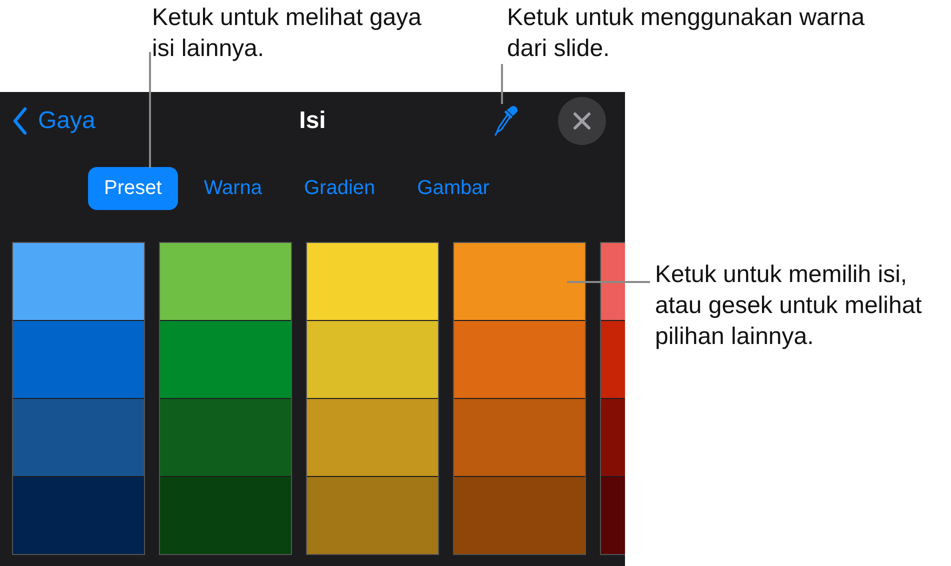 The width and height of the screenshot is (951, 566). What do you see at coordinates (287, 33) in the screenshot?
I see `callout-text: Ketuk untuk melihat gaya isi lainnya.` at bounding box center [287, 33].